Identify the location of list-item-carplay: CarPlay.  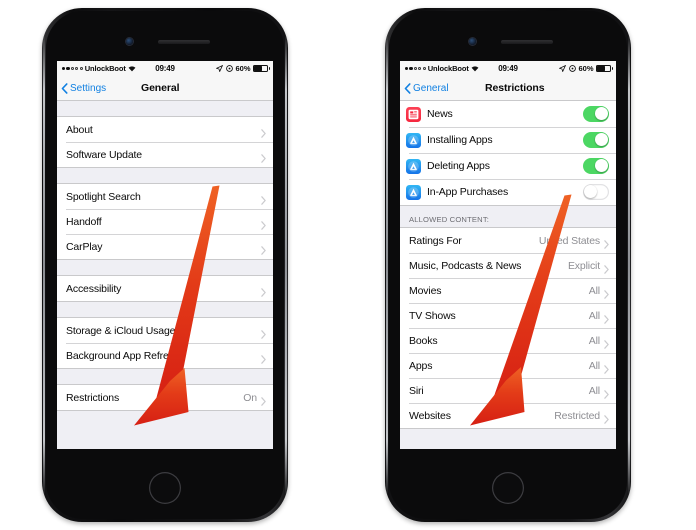
(165, 246).